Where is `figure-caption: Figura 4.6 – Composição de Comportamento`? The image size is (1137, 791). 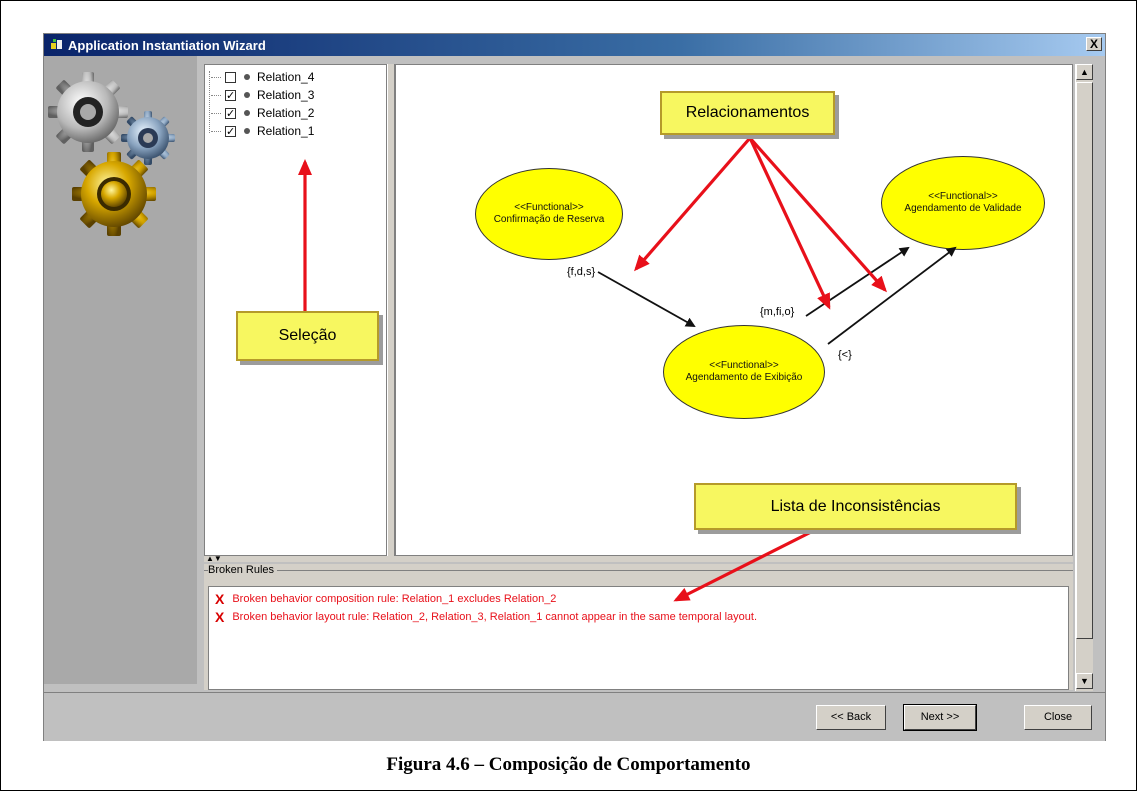
figure-caption: Figura 4.6 – Composição de Comportamento is located at coordinates (568, 764).